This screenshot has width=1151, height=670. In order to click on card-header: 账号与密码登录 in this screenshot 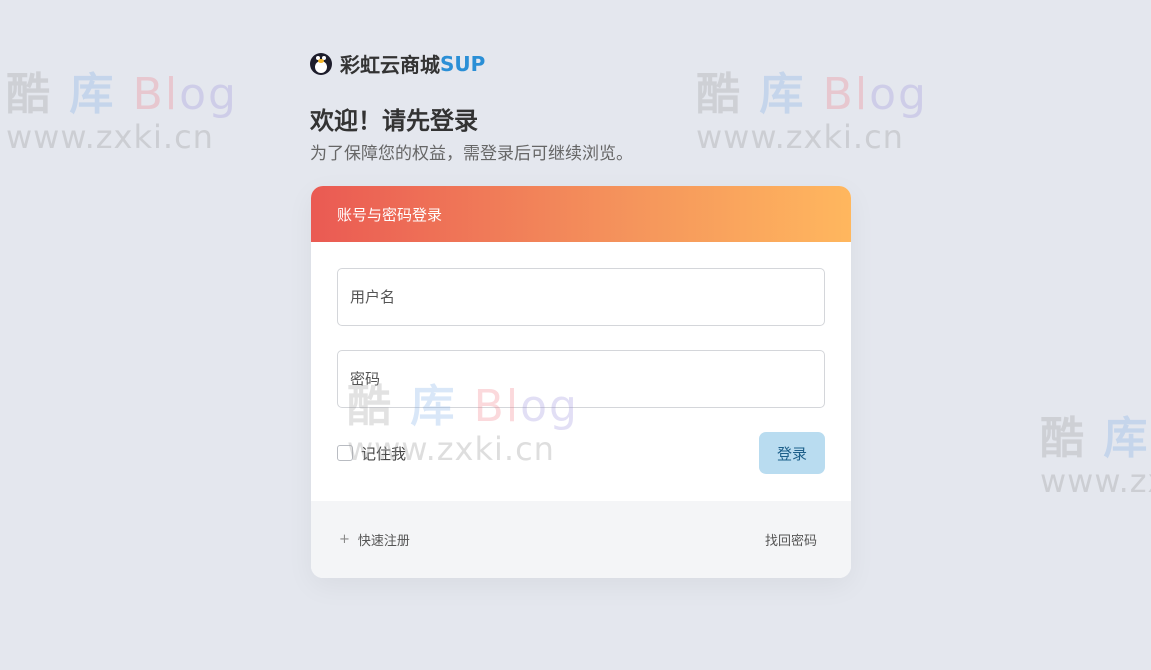, I will do `click(581, 214)`.